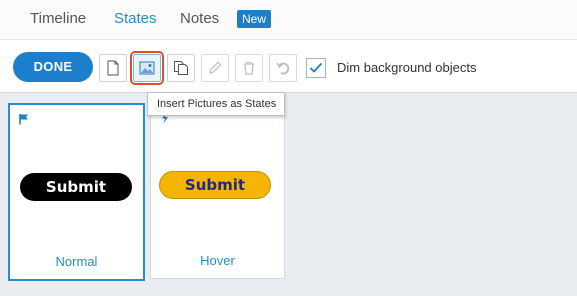  I want to click on edit-state-button, so click(215, 68).